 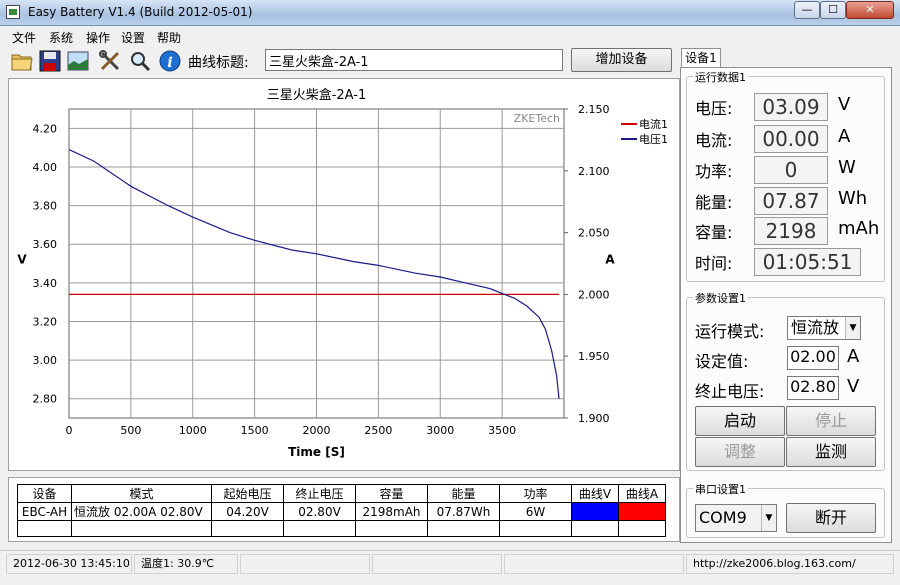 What do you see at coordinates (844, 104) in the screenshot?
I see `voltage-unit: V` at bounding box center [844, 104].